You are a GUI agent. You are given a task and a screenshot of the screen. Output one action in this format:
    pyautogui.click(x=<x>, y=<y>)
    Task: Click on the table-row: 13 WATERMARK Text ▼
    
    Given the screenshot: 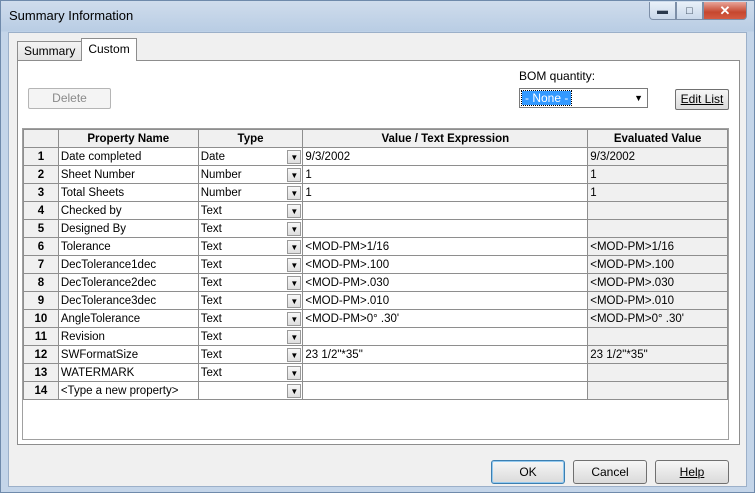 What is the action you would take?
    pyautogui.click(x=375, y=372)
    